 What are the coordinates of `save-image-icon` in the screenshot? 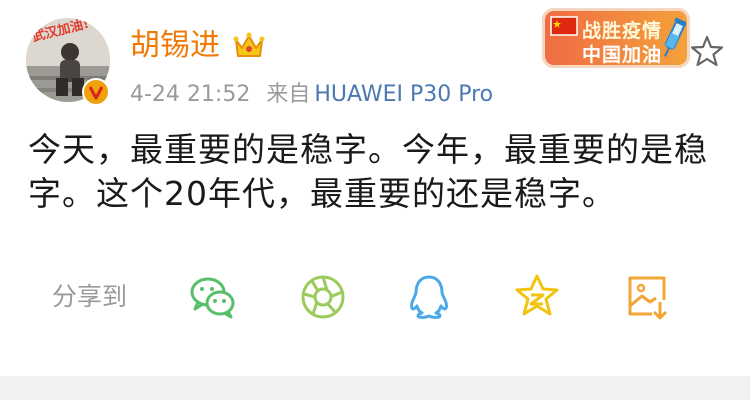 It's located at (647, 297).